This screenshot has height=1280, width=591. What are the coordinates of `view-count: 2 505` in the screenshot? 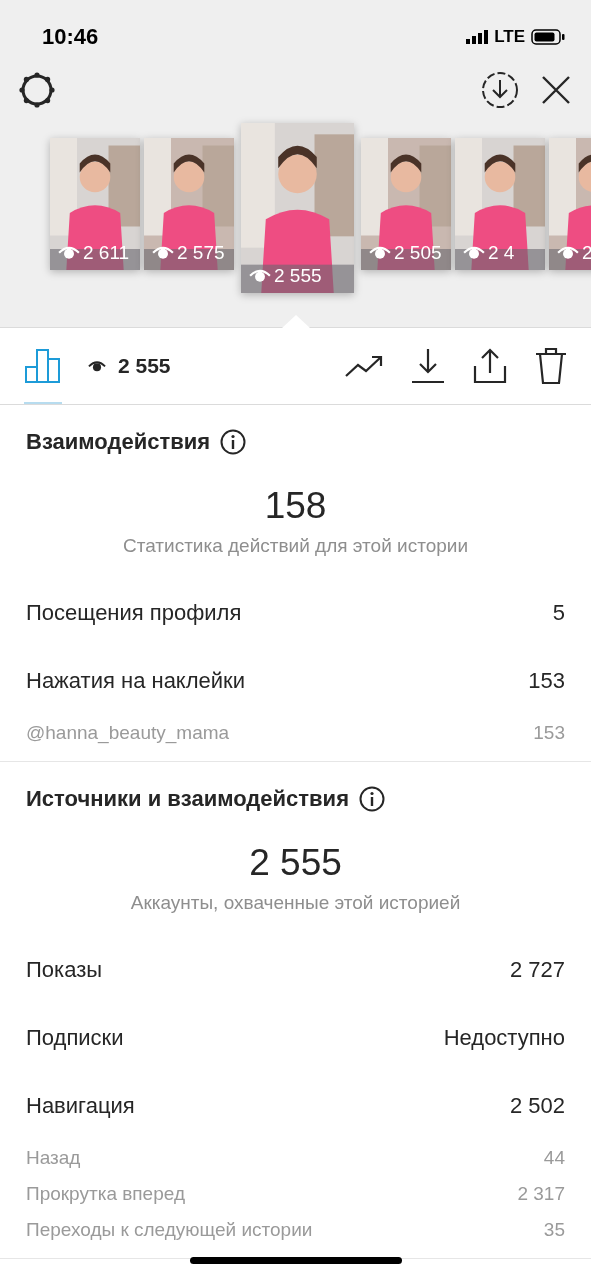 It's located at (418, 252).